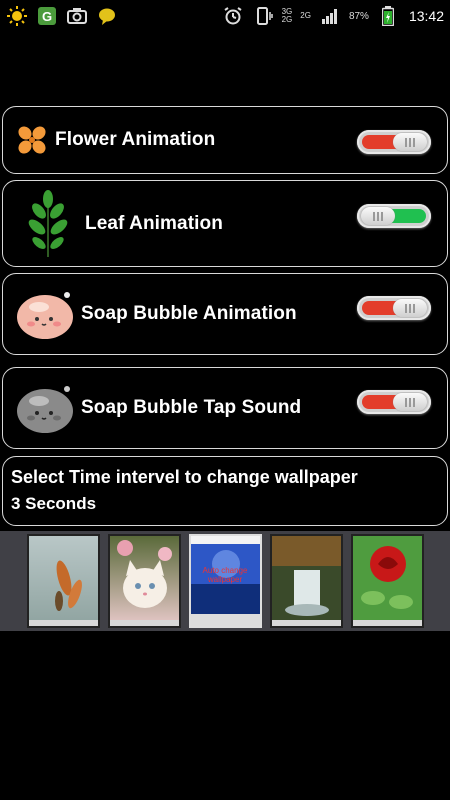 The width and height of the screenshot is (450, 800). What do you see at coordinates (191, 407) in the screenshot?
I see `soap-bubble-tap-sound-label: Soap Bubble Tap Sound` at bounding box center [191, 407].